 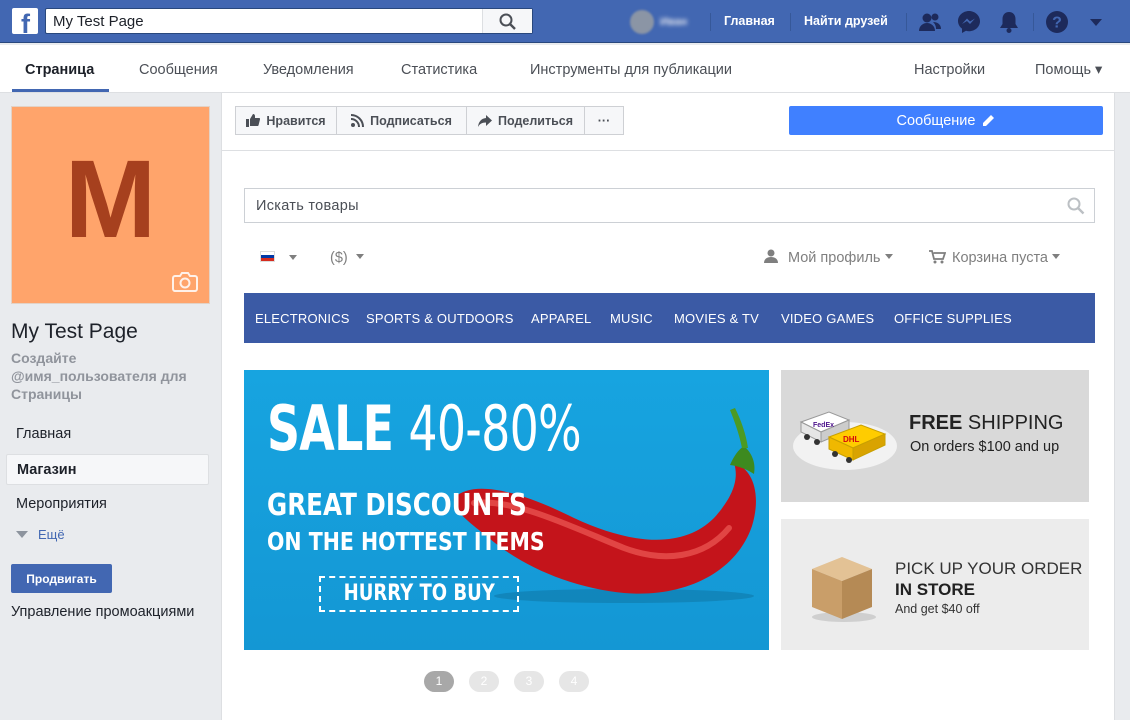 What do you see at coordinates (535, 120) in the screenshot?
I see `share-label: Поделиться` at bounding box center [535, 120].